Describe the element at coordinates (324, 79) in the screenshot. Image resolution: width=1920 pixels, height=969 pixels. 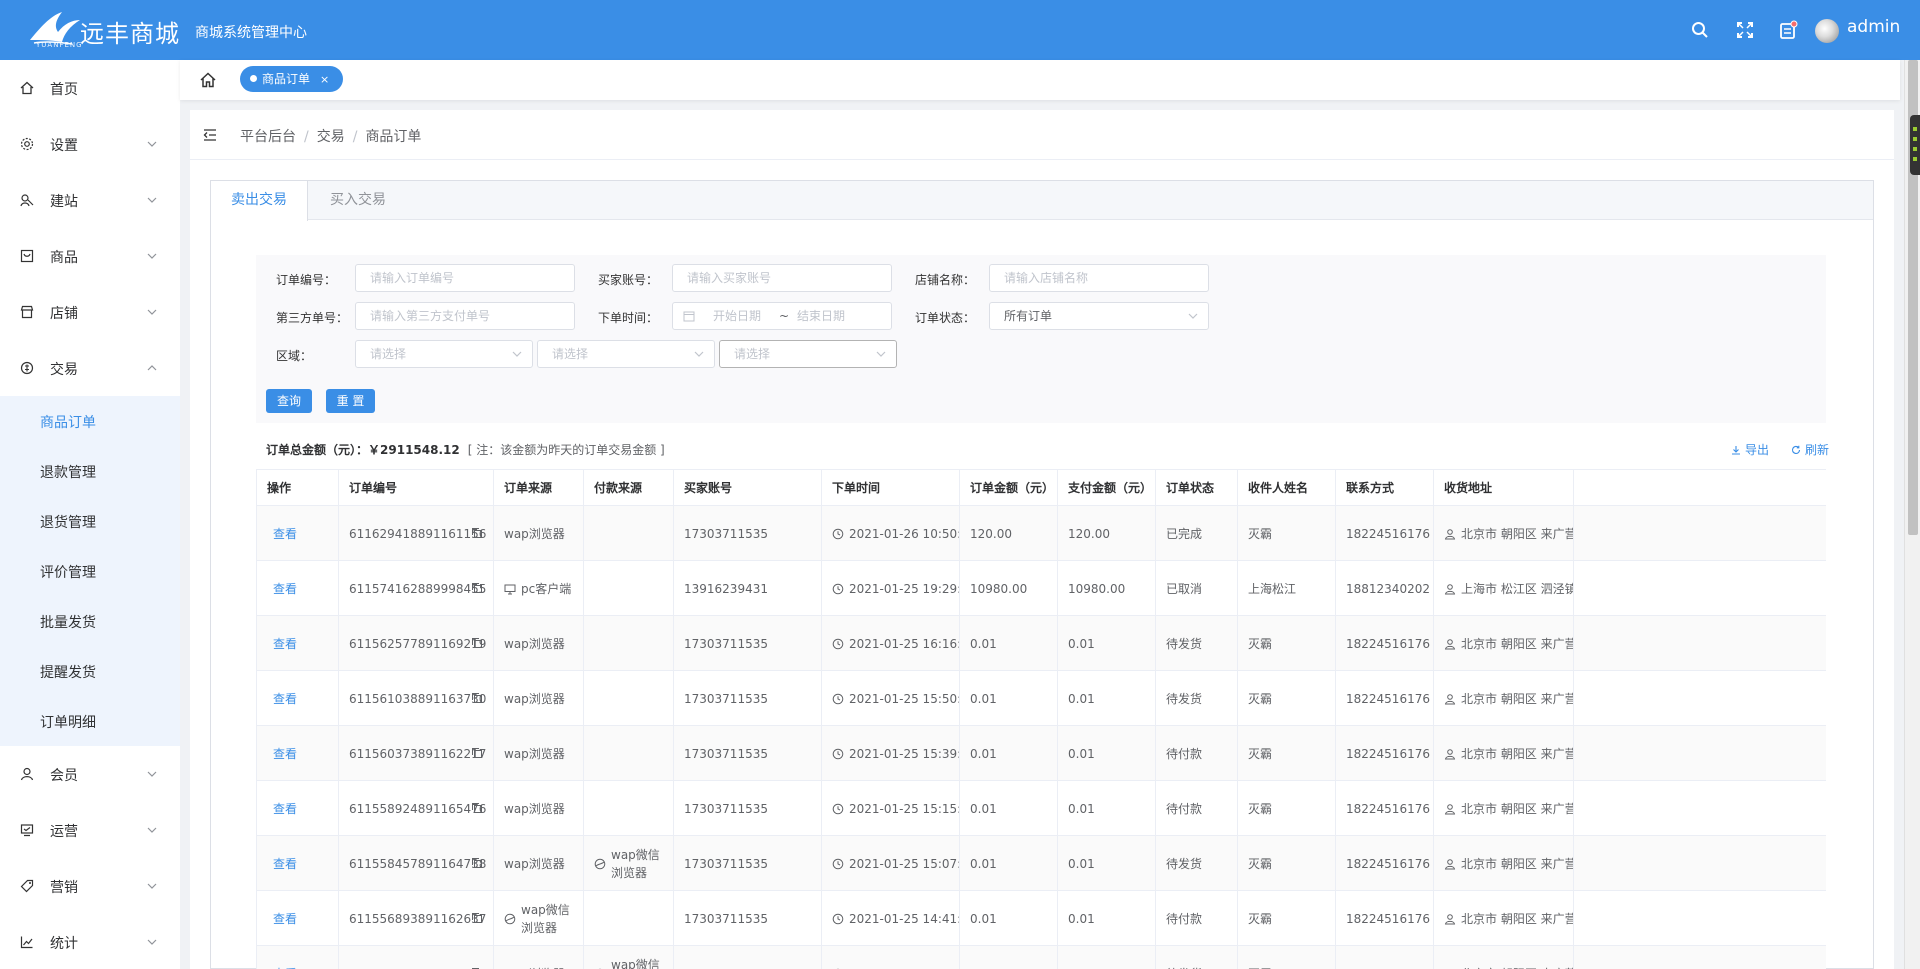
I see `close-icon: ×` at that location.